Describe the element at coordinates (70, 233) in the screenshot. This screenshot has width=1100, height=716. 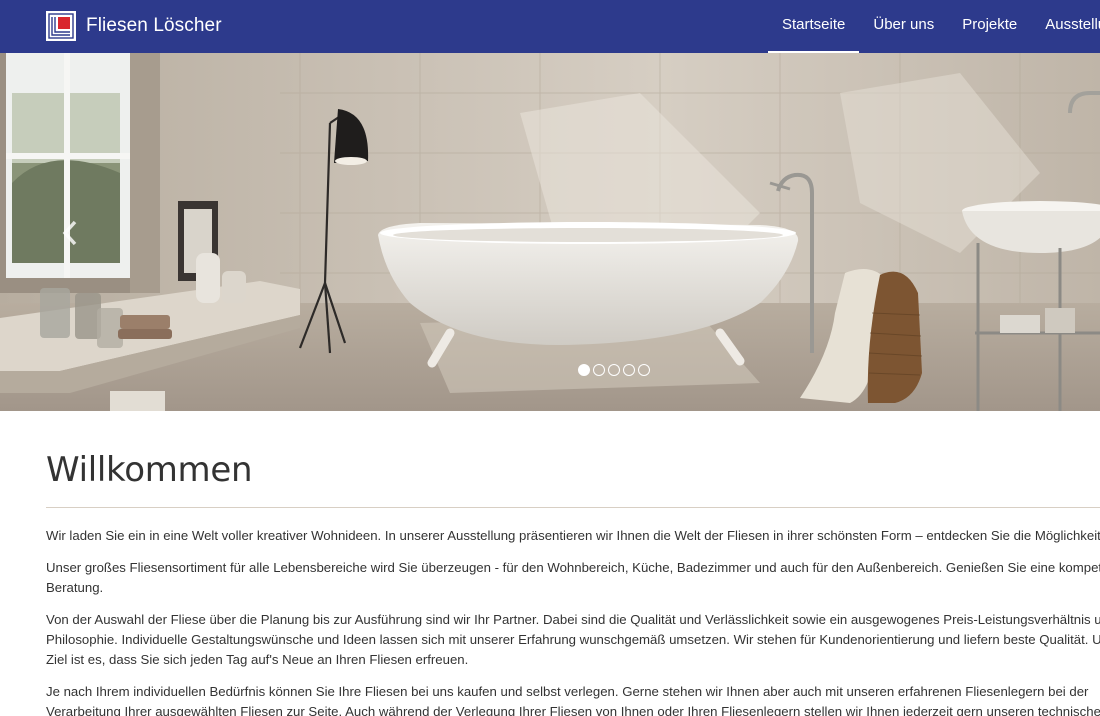
I see `chevron-left-icon` at that location.